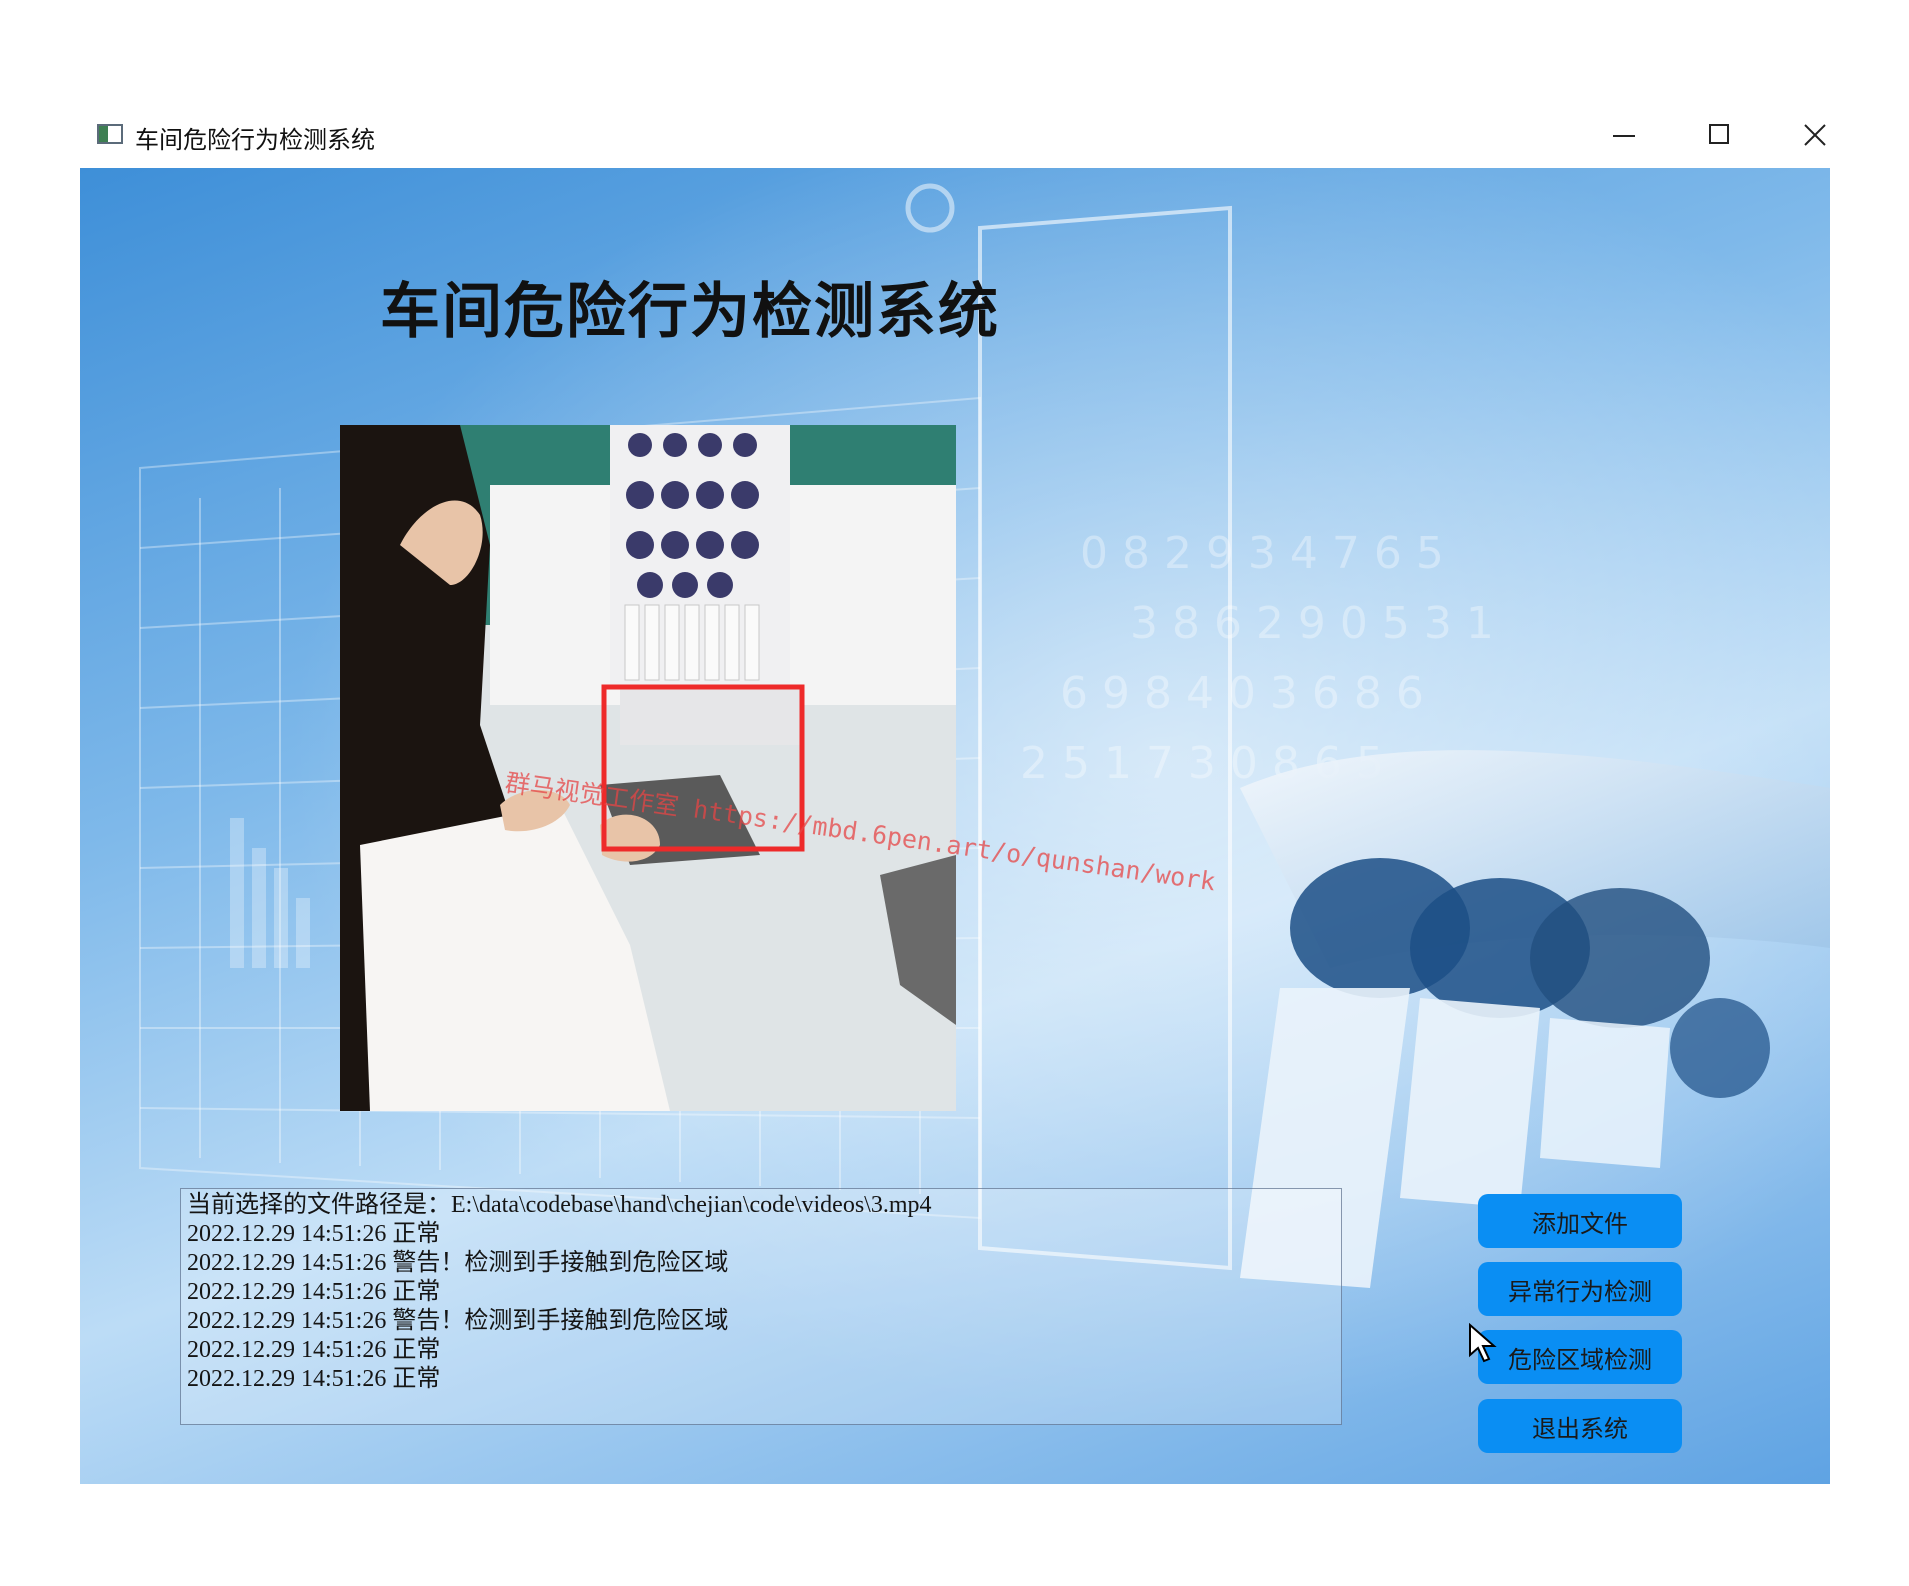  I want to click on window-title: 车间危险行为检测系统, so click(255, 140).